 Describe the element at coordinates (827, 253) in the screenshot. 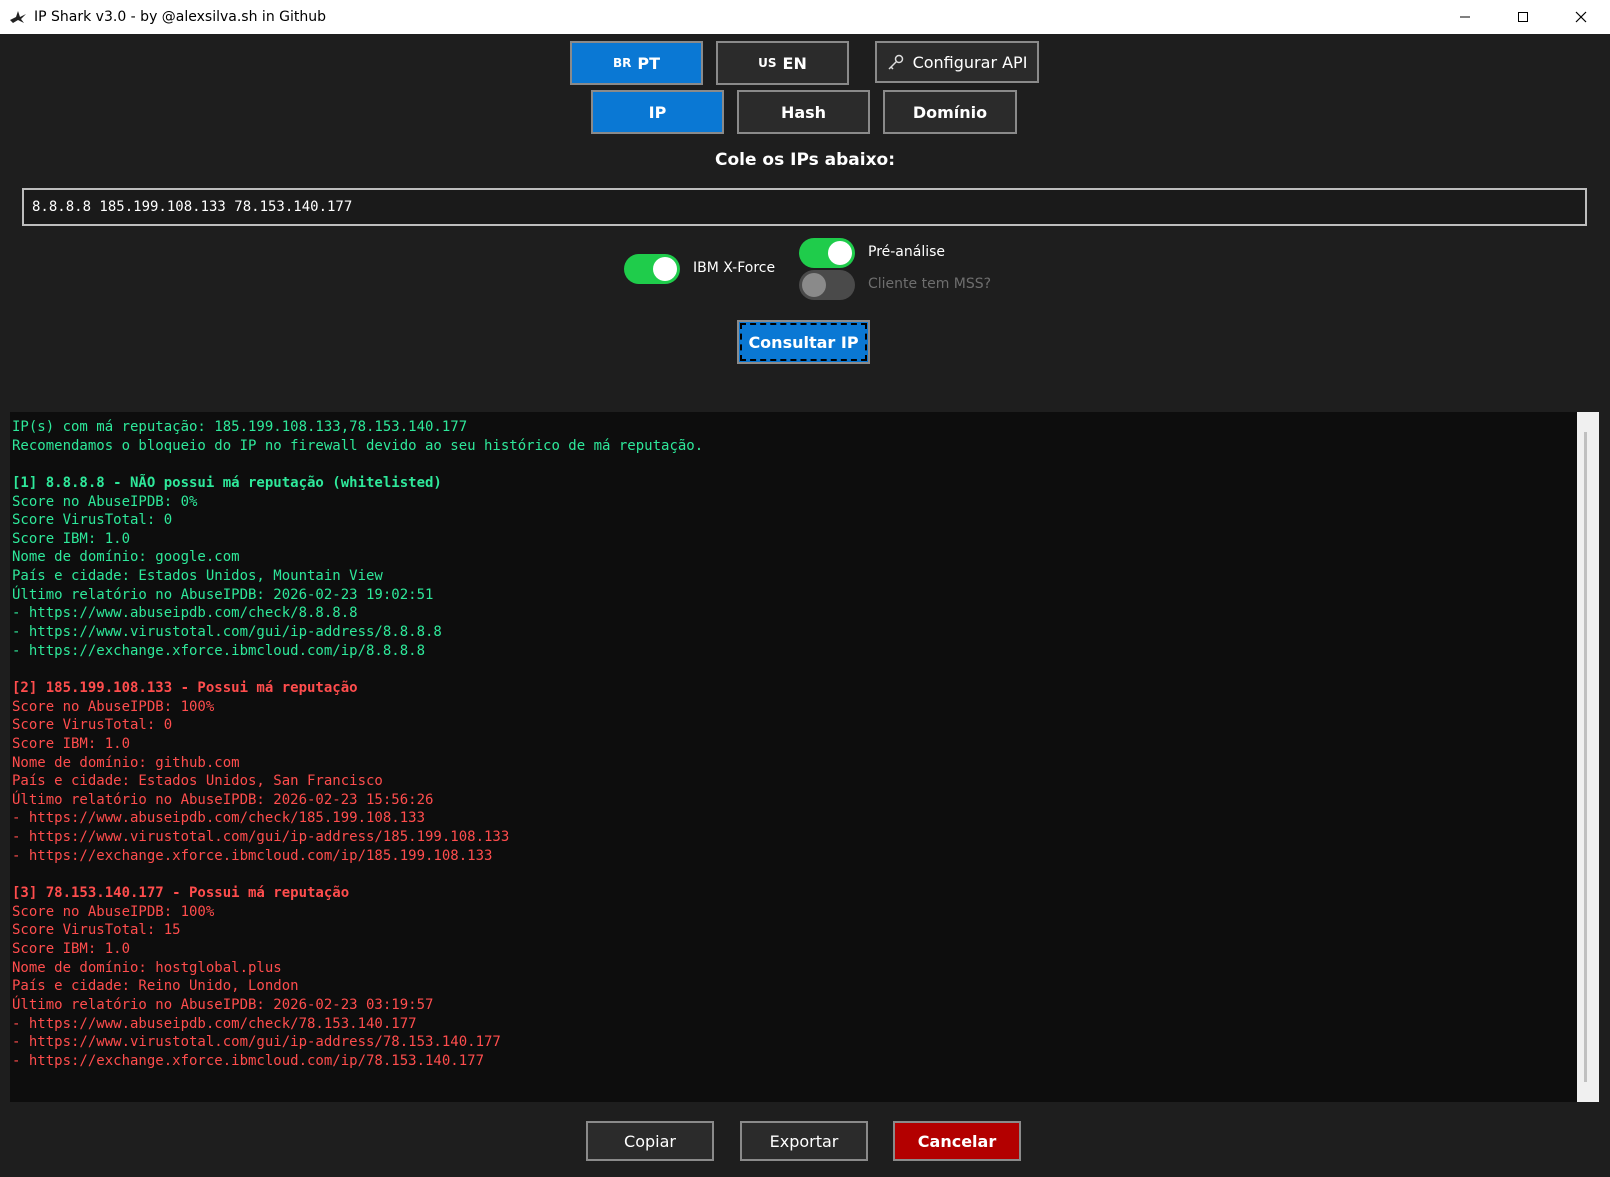

I see `pre-analysis-toggle` at that location.